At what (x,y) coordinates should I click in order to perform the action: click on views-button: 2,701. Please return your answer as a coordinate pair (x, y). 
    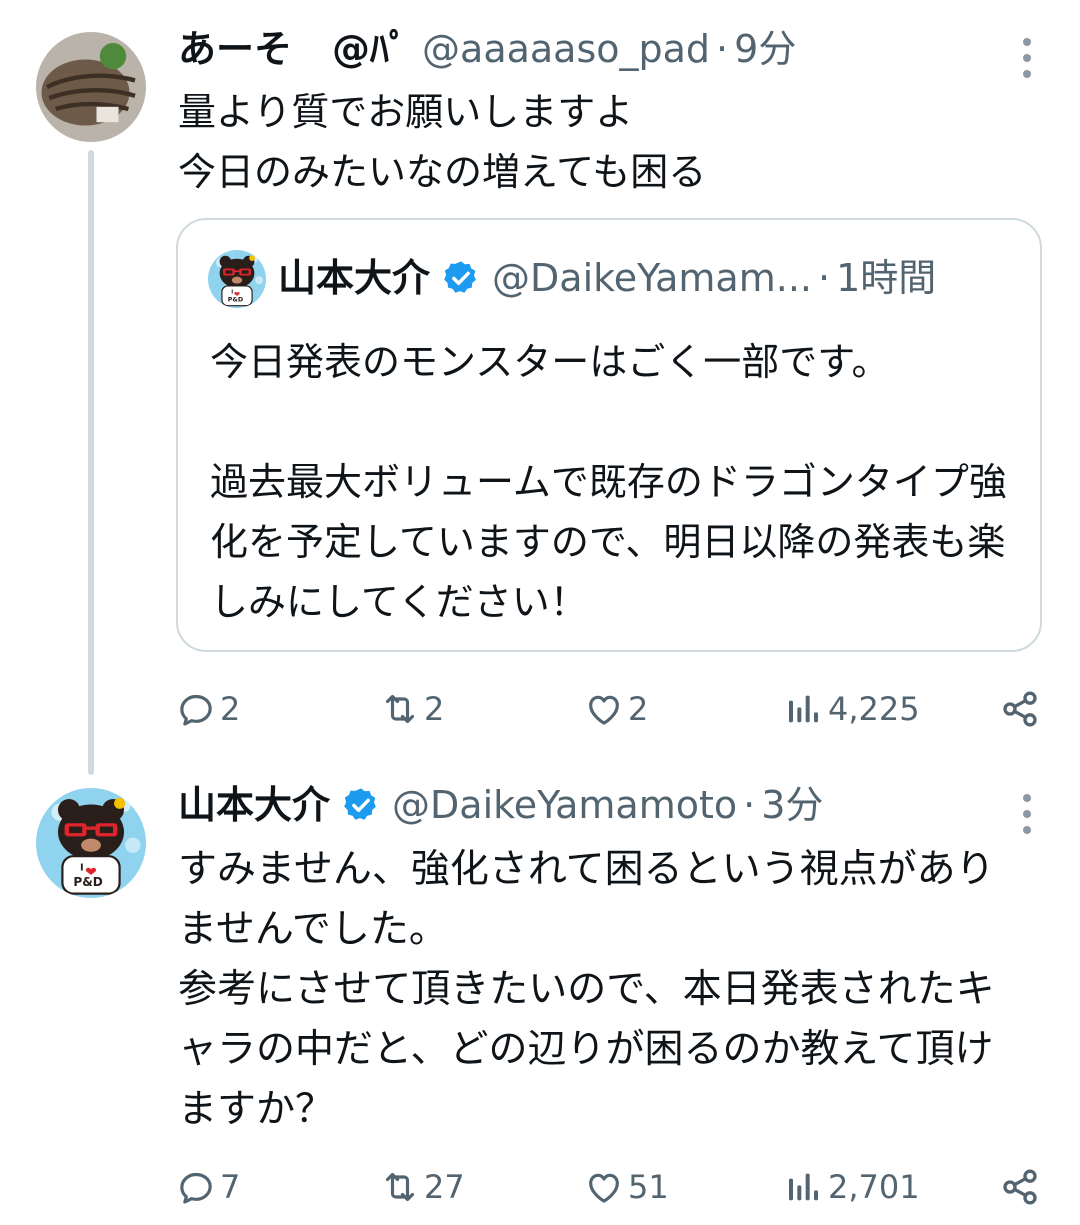
    Looking at the image, I should click on (852, 1187).